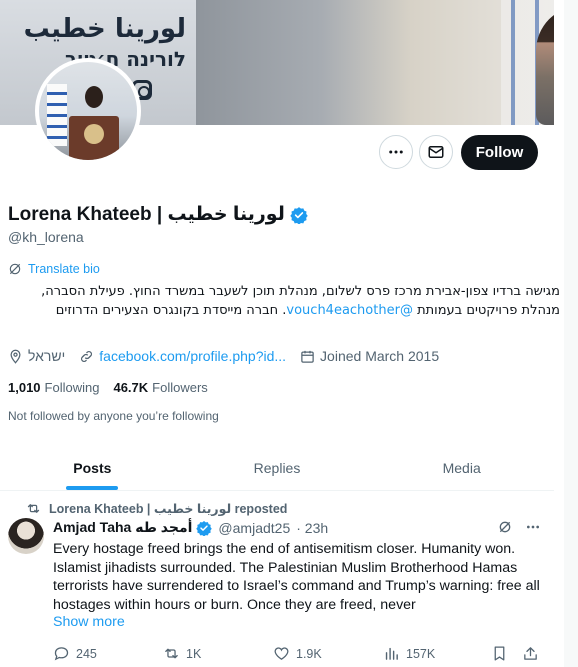 Image resolution: width=578 pixels, height=667 pixels. What do you see at coordinates (519, 527) in the screenshot?
I see `tweet-top-actions` at bounding box center [519, 527].